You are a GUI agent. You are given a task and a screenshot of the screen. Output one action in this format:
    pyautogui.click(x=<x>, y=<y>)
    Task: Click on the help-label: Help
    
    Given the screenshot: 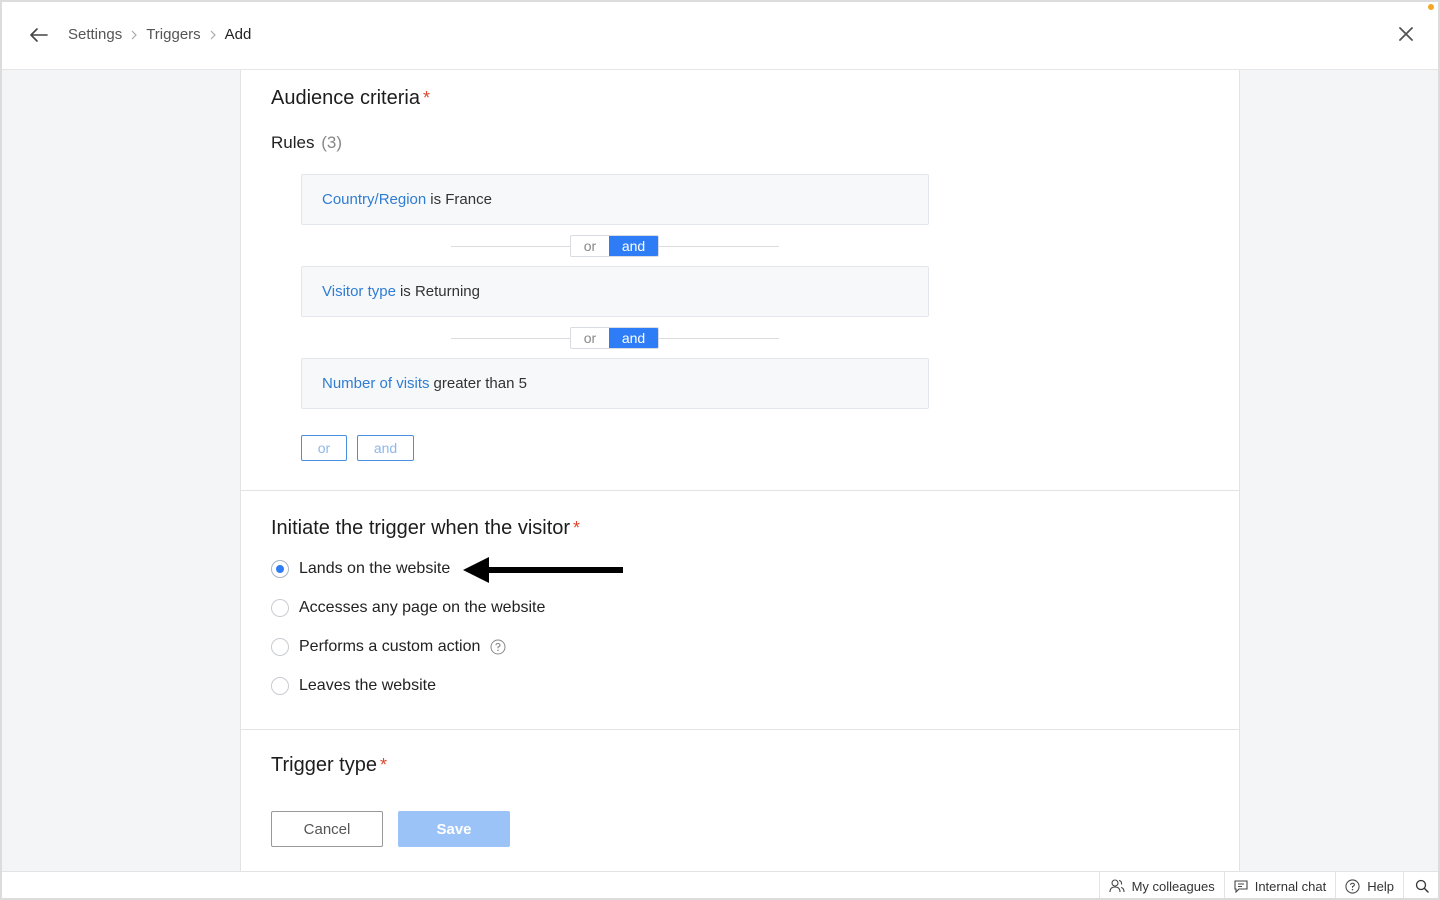 What is the action you would take?
    pyautogui.click(x=1380, y=886)
    